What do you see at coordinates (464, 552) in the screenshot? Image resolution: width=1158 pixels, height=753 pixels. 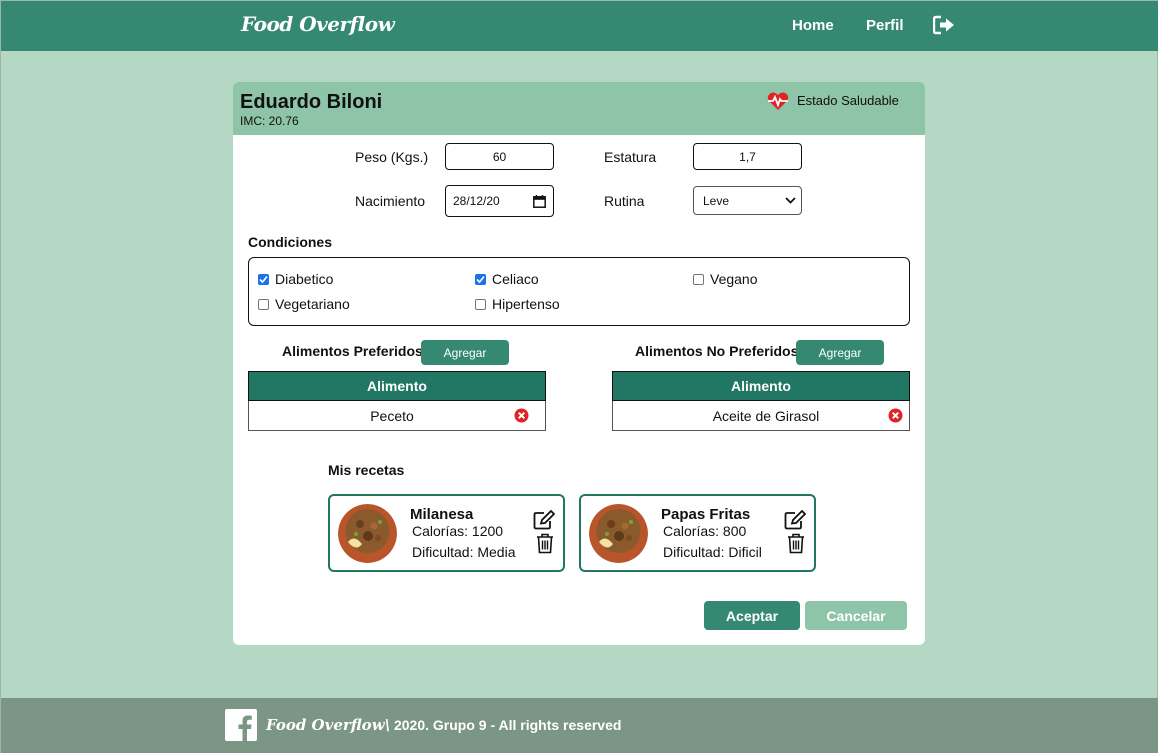 I see `recipe-difficulty: Dificultad: Media` at bounding box center [464, 552].